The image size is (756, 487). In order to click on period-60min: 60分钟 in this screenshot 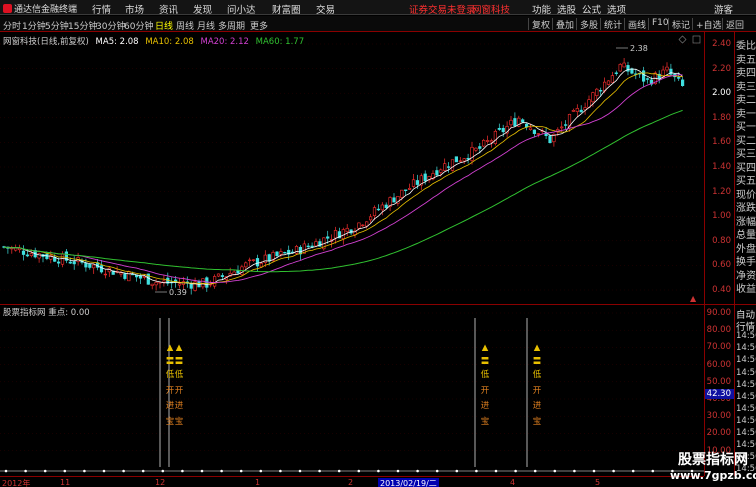, I will do `click(138, 25)`.